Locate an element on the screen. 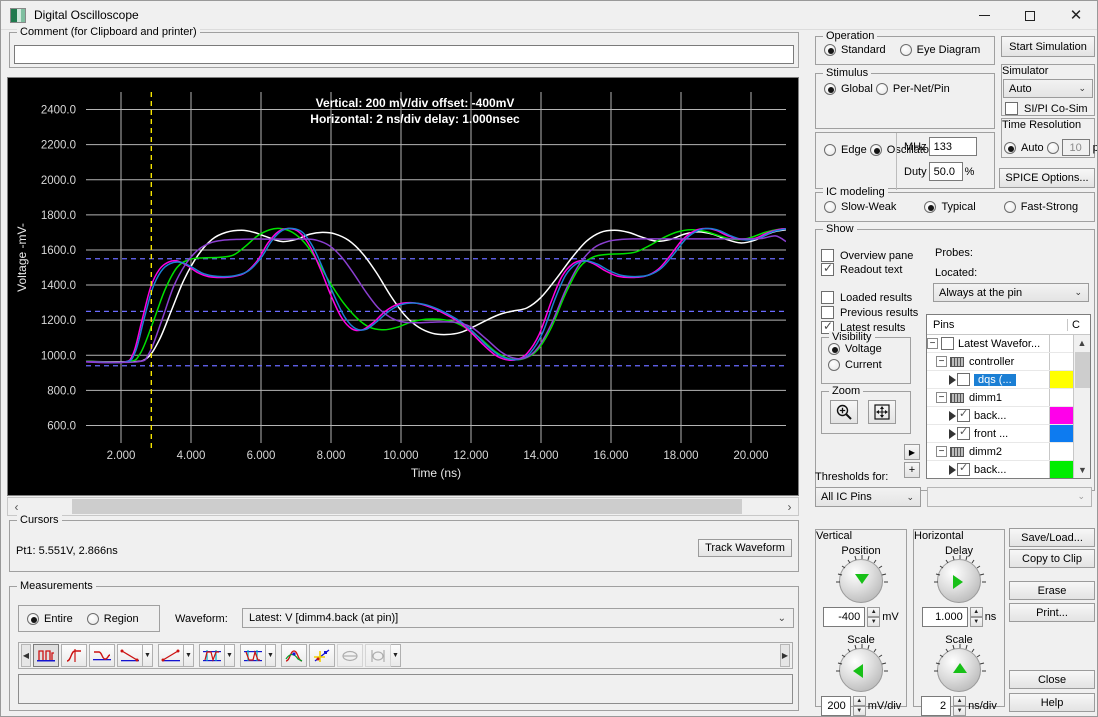 This screenshot has width=1098, height=717. checkbox-sipi-cosim: SI/PI Co-Sim is located at coordinates (1046, 108).